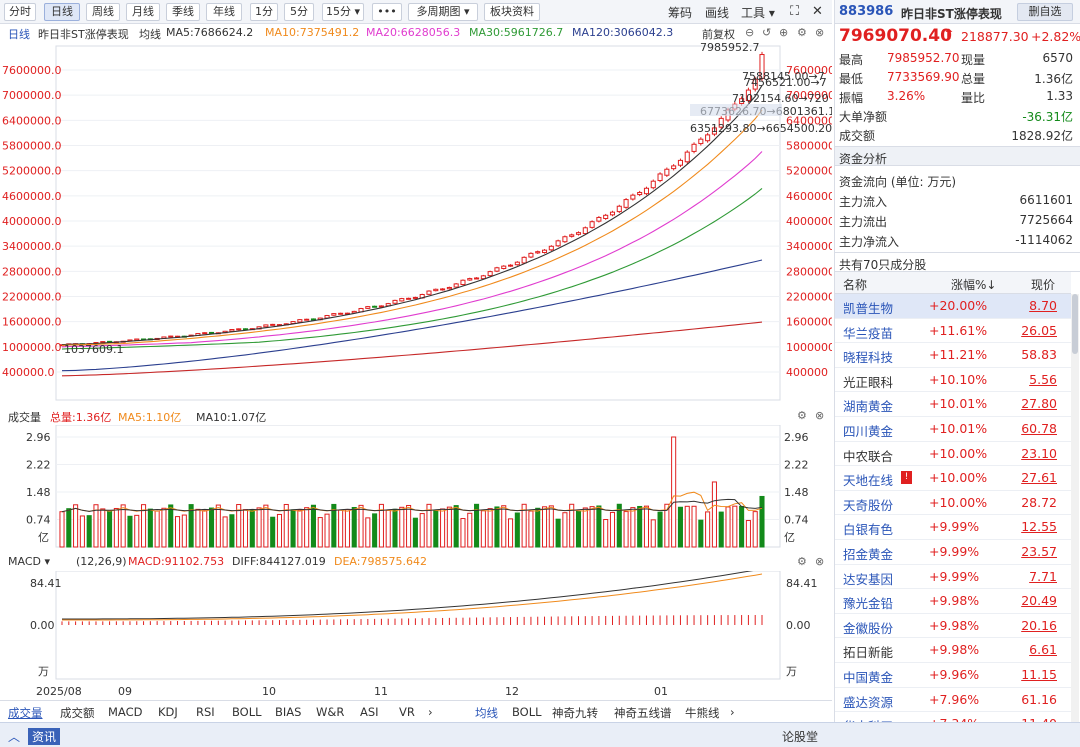 Image resolution: width=1080 pixels, height=747 pixels. I want to click on table-row: 招金黄金 +9.99% 23.57, so click(953, 552).